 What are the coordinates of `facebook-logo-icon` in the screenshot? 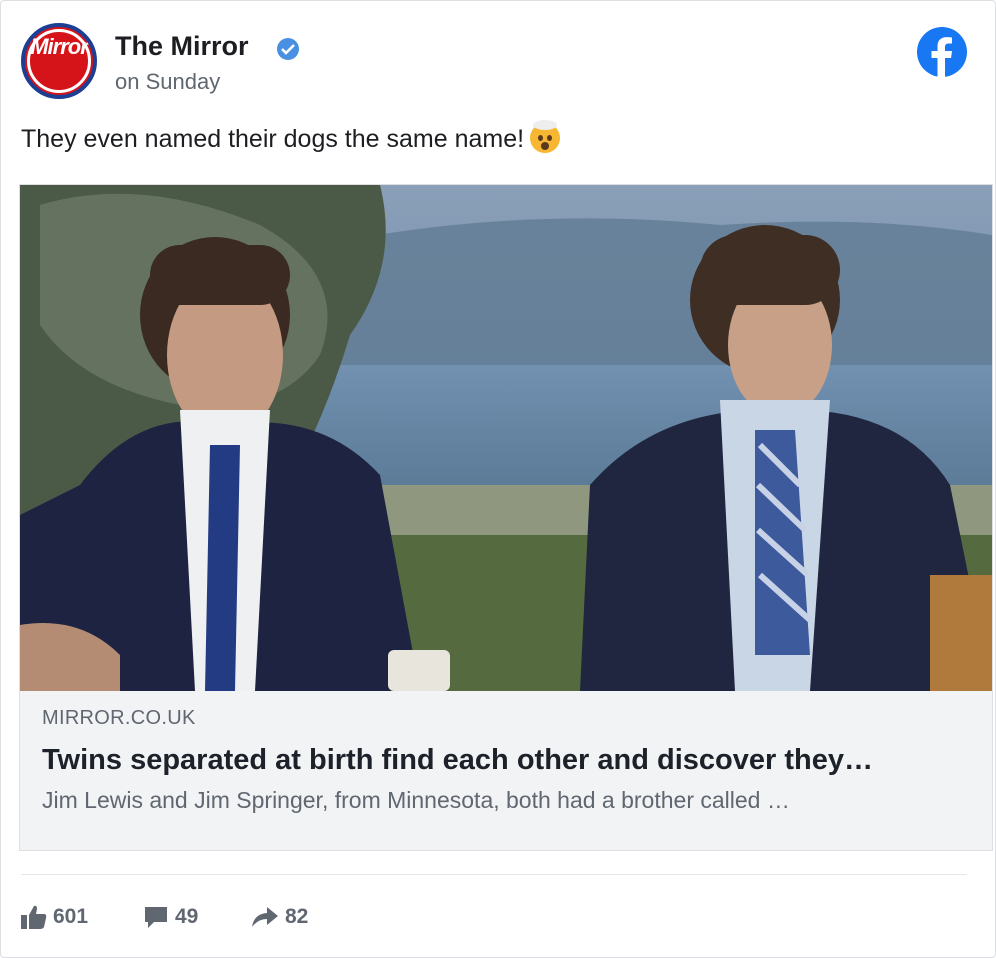 It's located at (942, 52).